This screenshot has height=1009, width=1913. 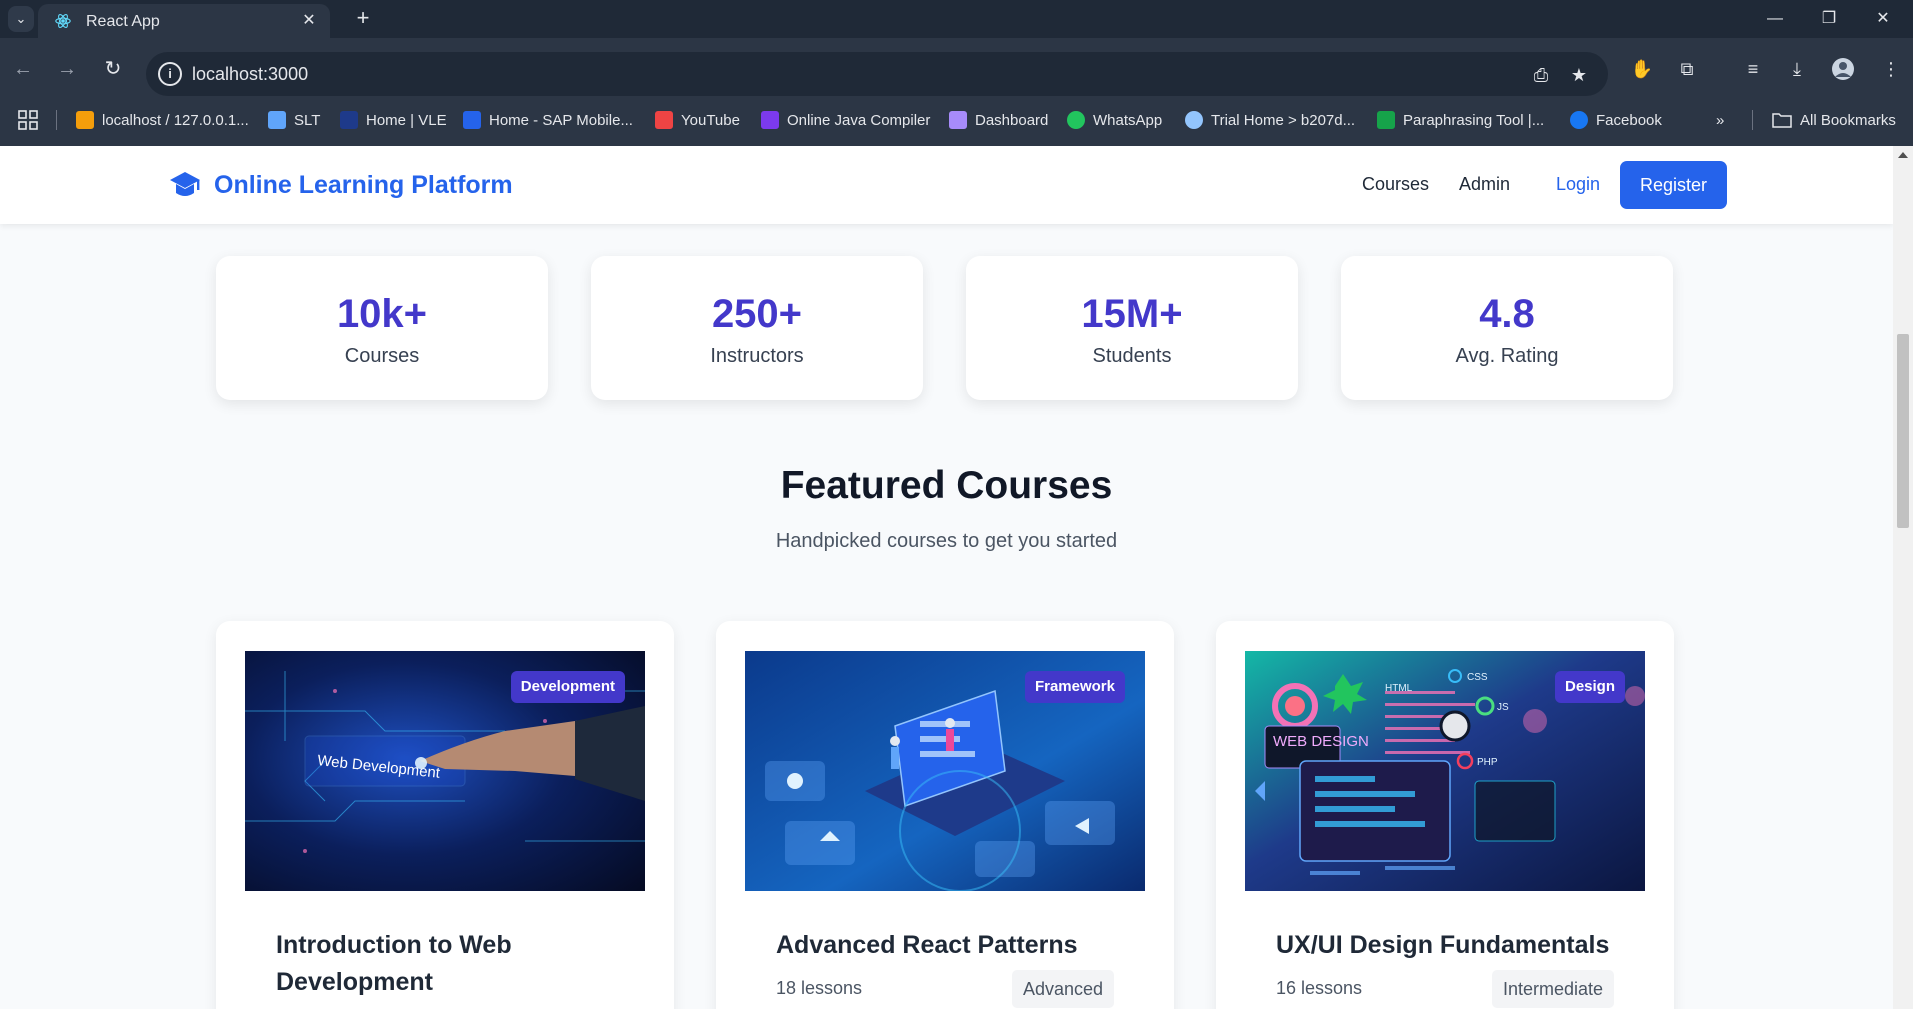 What do you see at coordinates (1903, 431) in the screenshot?
I see `scrollbar-thumb` at bounding box center [1903, 431].